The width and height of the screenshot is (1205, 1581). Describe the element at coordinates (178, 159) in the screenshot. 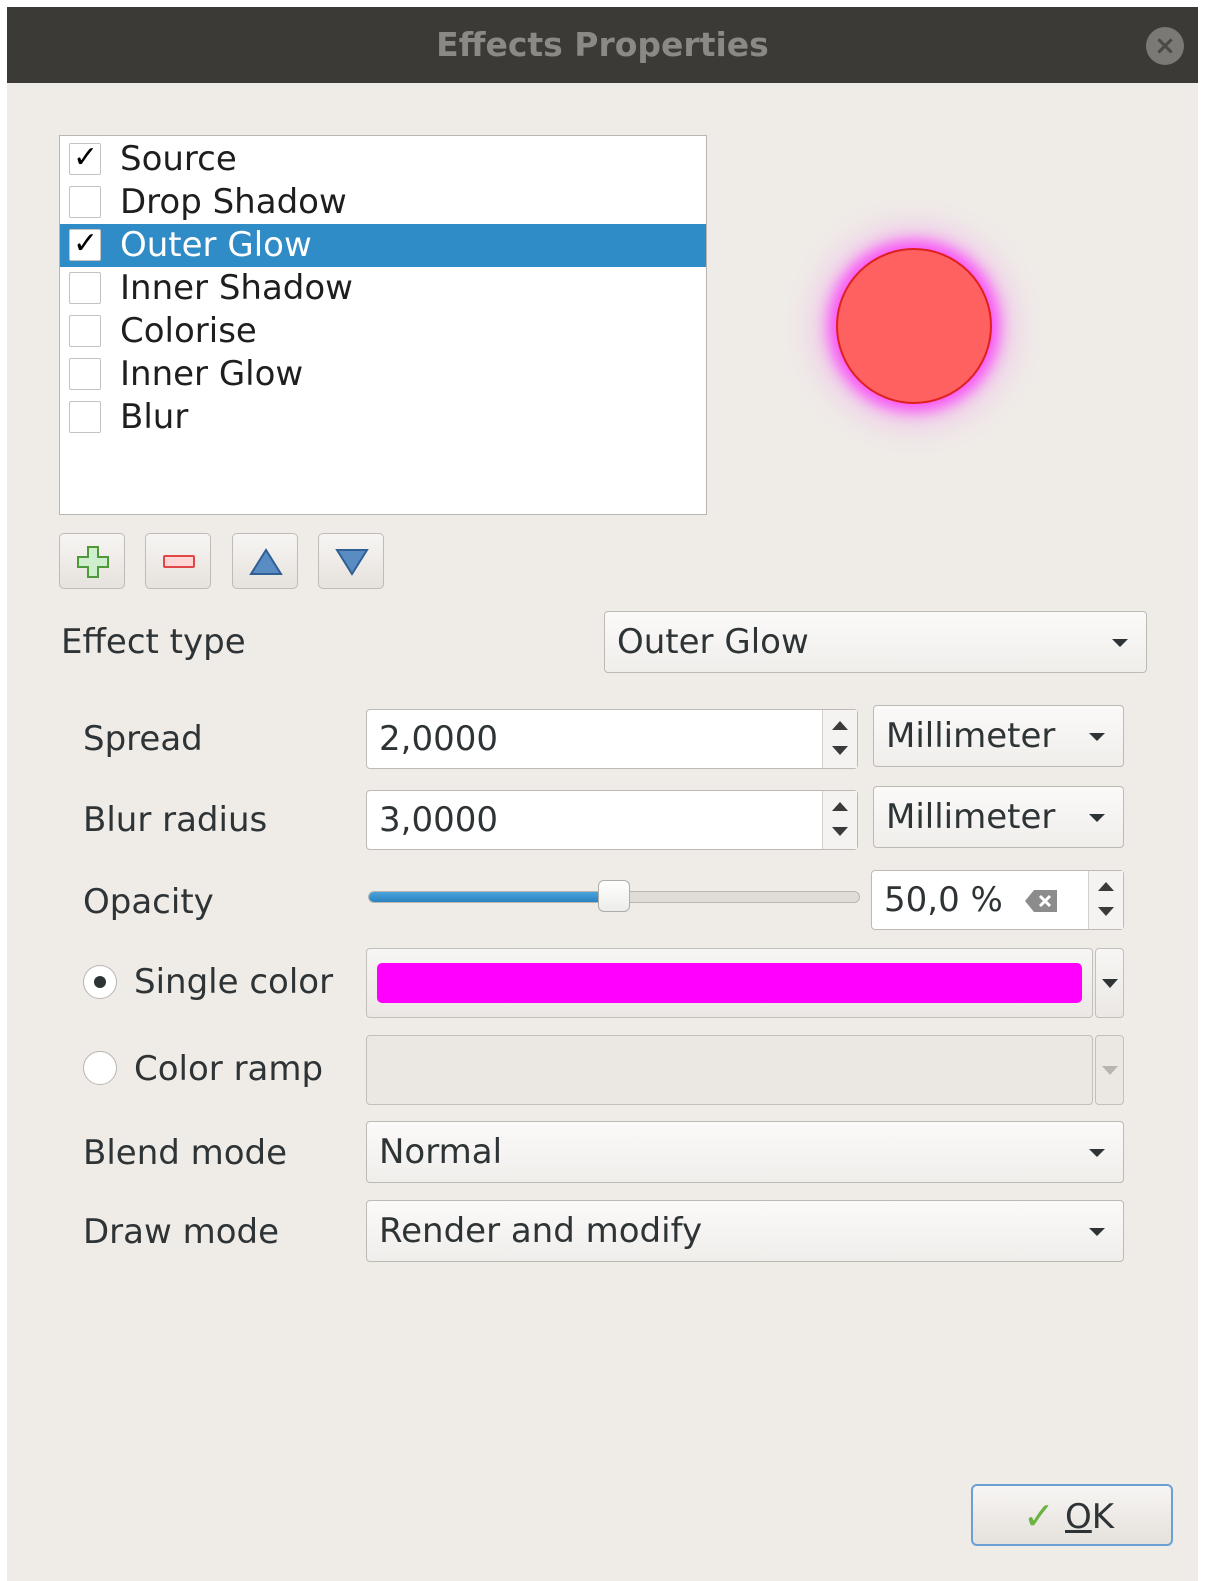

I see `list-item-label: Source` at that location.